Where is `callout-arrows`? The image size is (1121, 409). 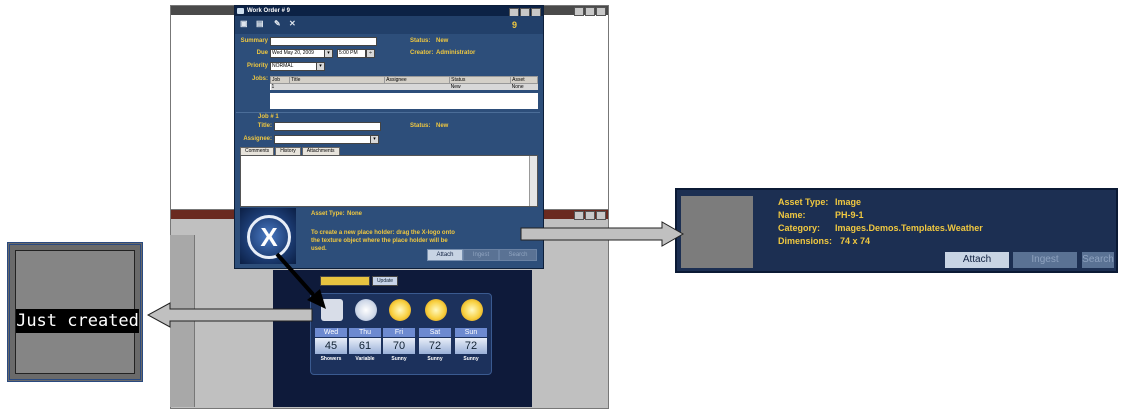 callout-arrows is located at coordinates (415, 274).